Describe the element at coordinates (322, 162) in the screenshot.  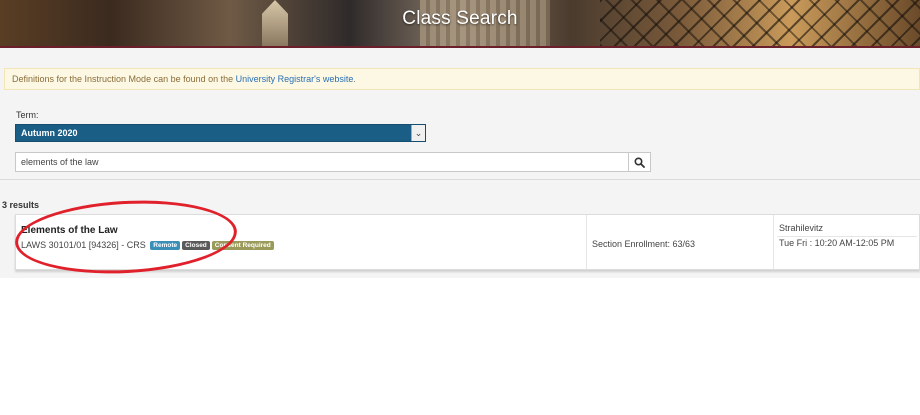
I see `search-input: elements of the law` at that location.